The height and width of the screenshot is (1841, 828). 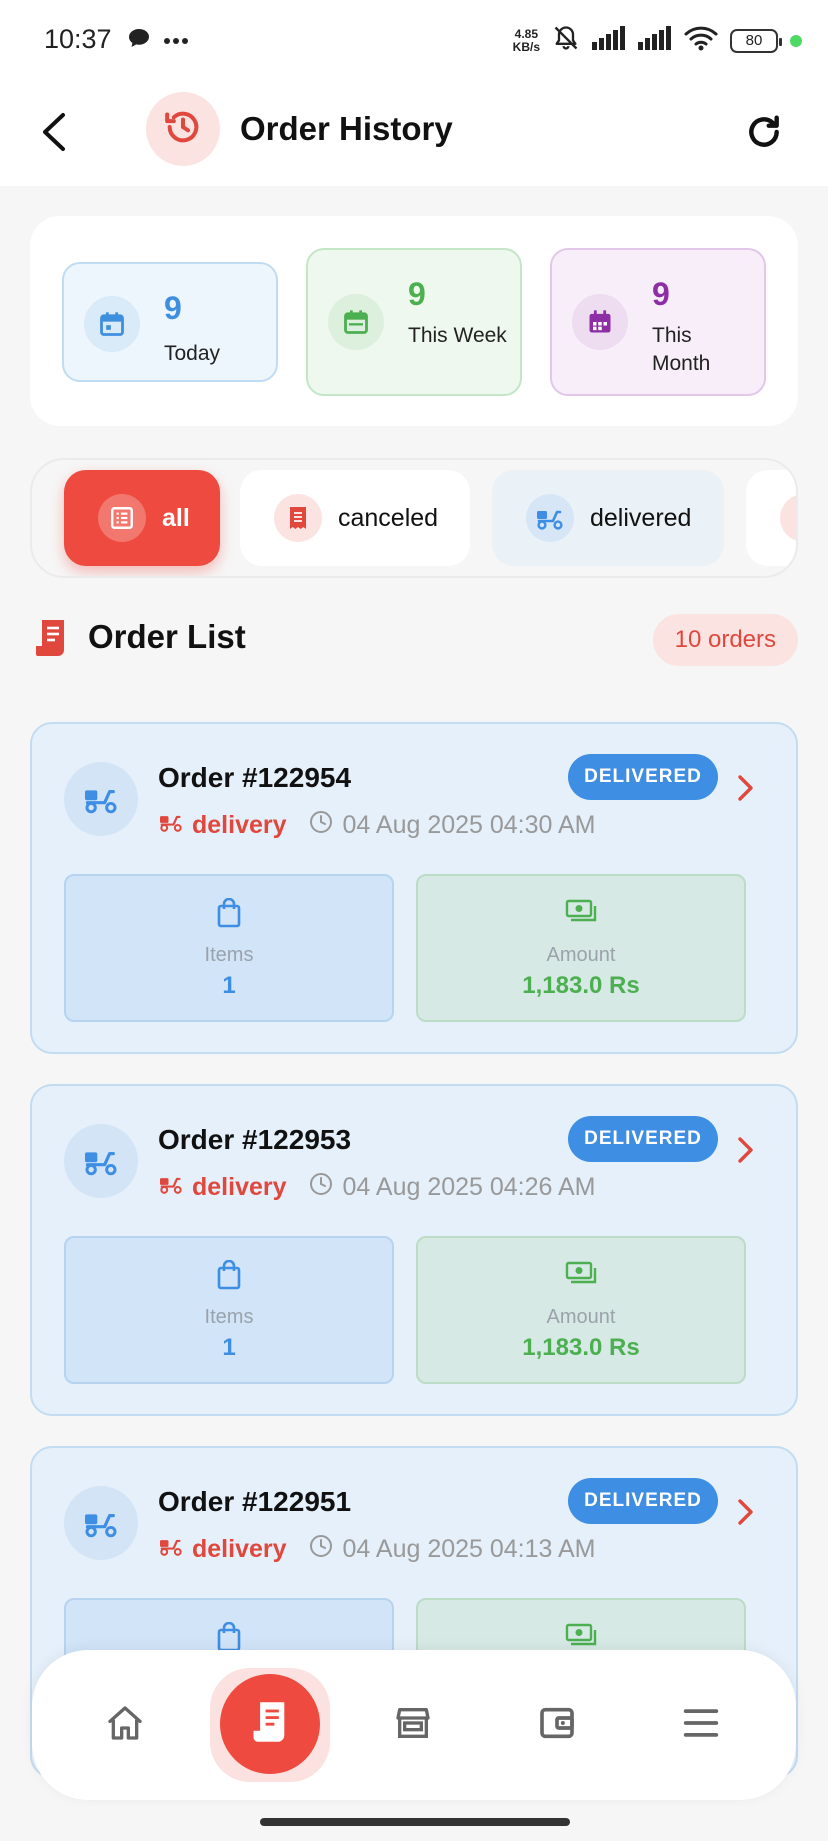 I want to click on store-icon, so click(x=413, y=1725).